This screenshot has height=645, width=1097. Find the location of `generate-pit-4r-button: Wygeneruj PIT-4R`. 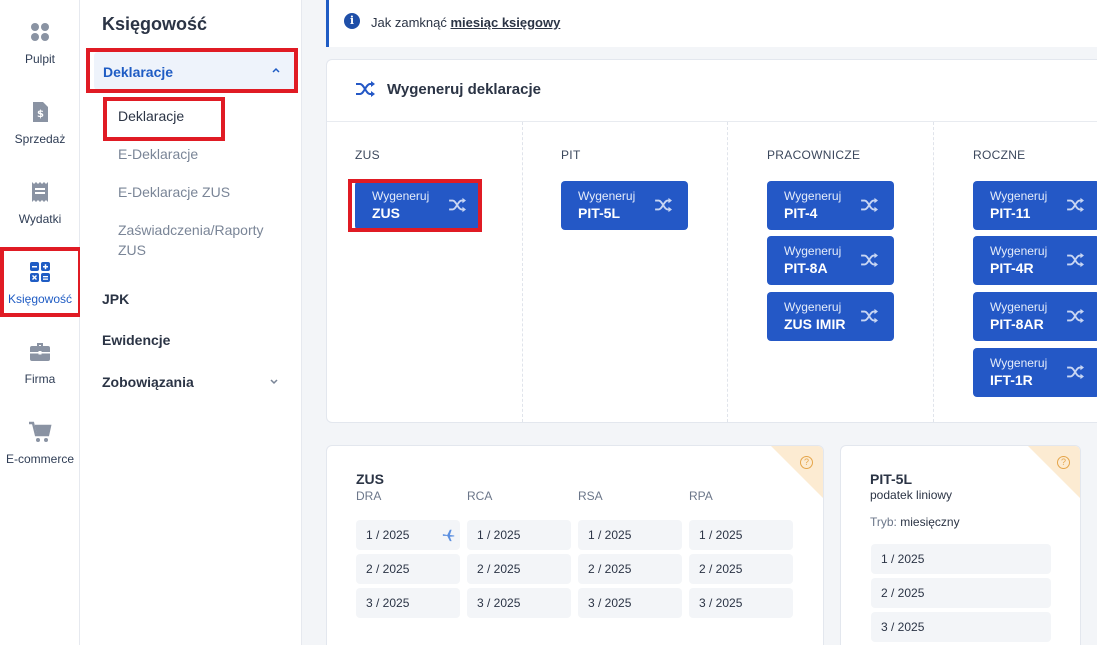

generate-pit-4r-button: Wygeneruj PIT-4R is located at coordinates (1035, 260).